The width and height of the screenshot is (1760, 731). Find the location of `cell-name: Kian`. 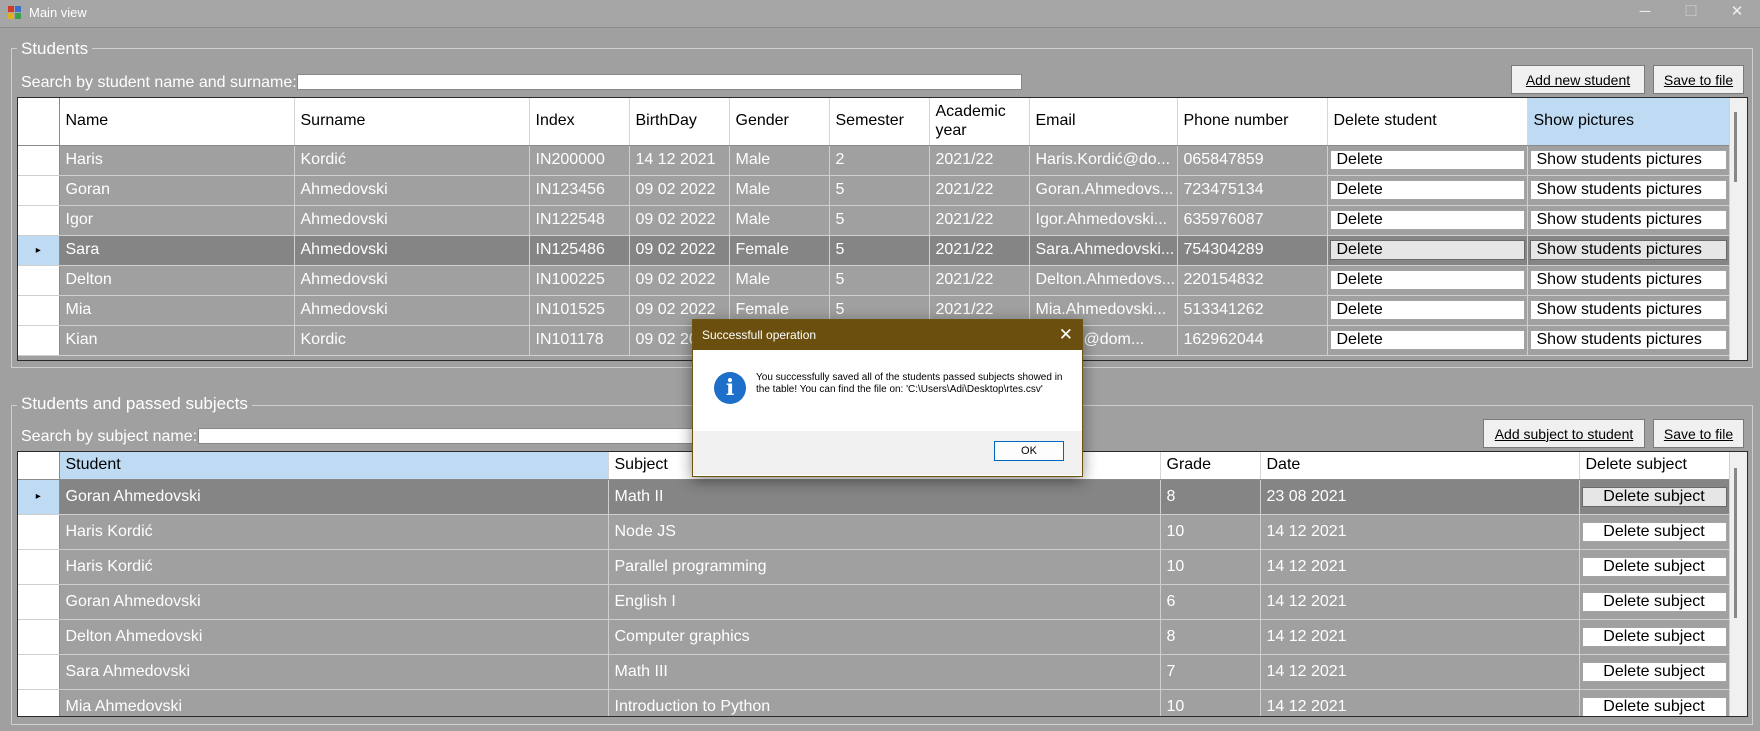

cell-name: Kian is located at coordinates (177, 340).